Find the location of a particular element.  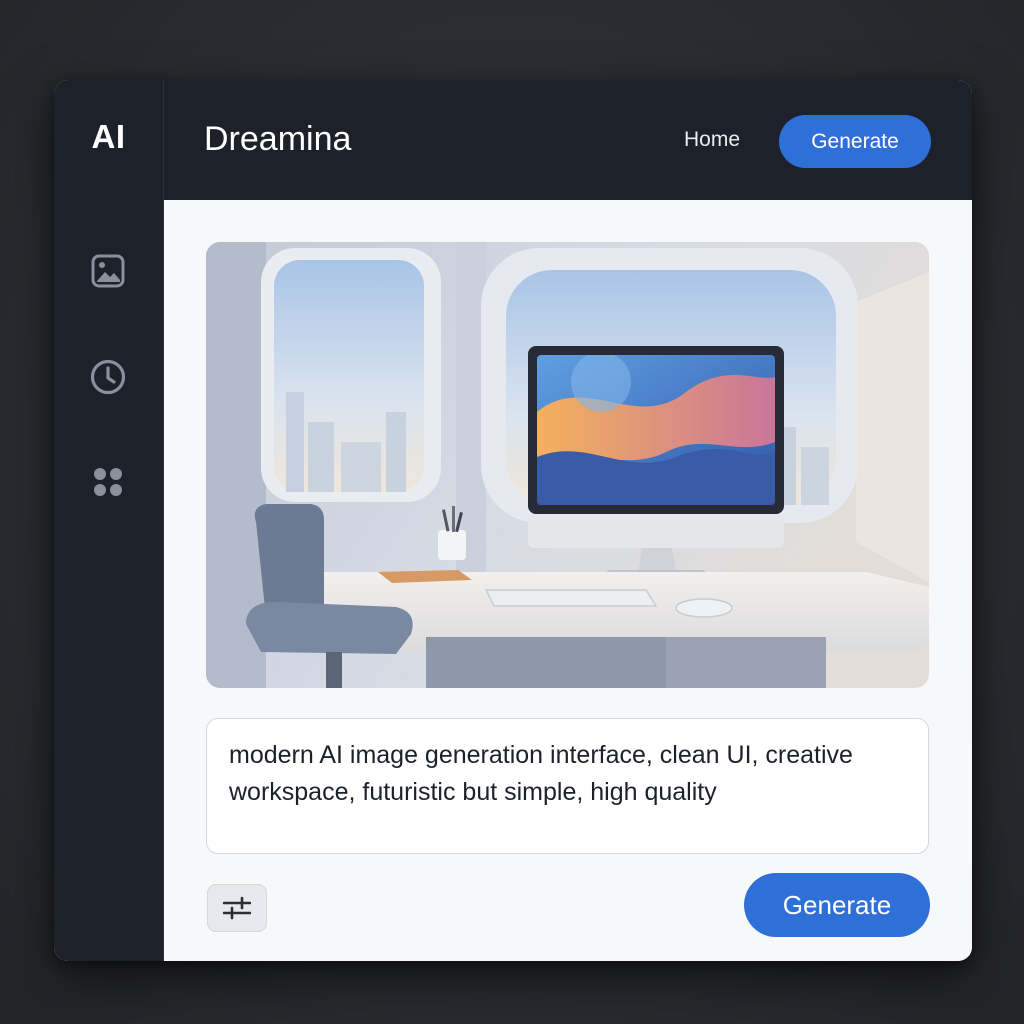

header-generate-button: Generate is located at coordinates (855, 141).